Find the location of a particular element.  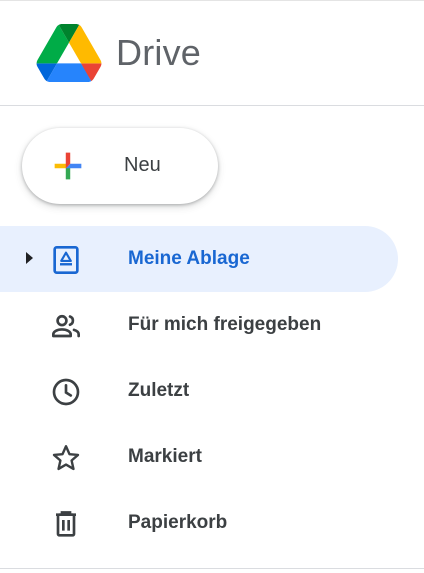

shared-with-me-icon is located at coordinates (66, 326).